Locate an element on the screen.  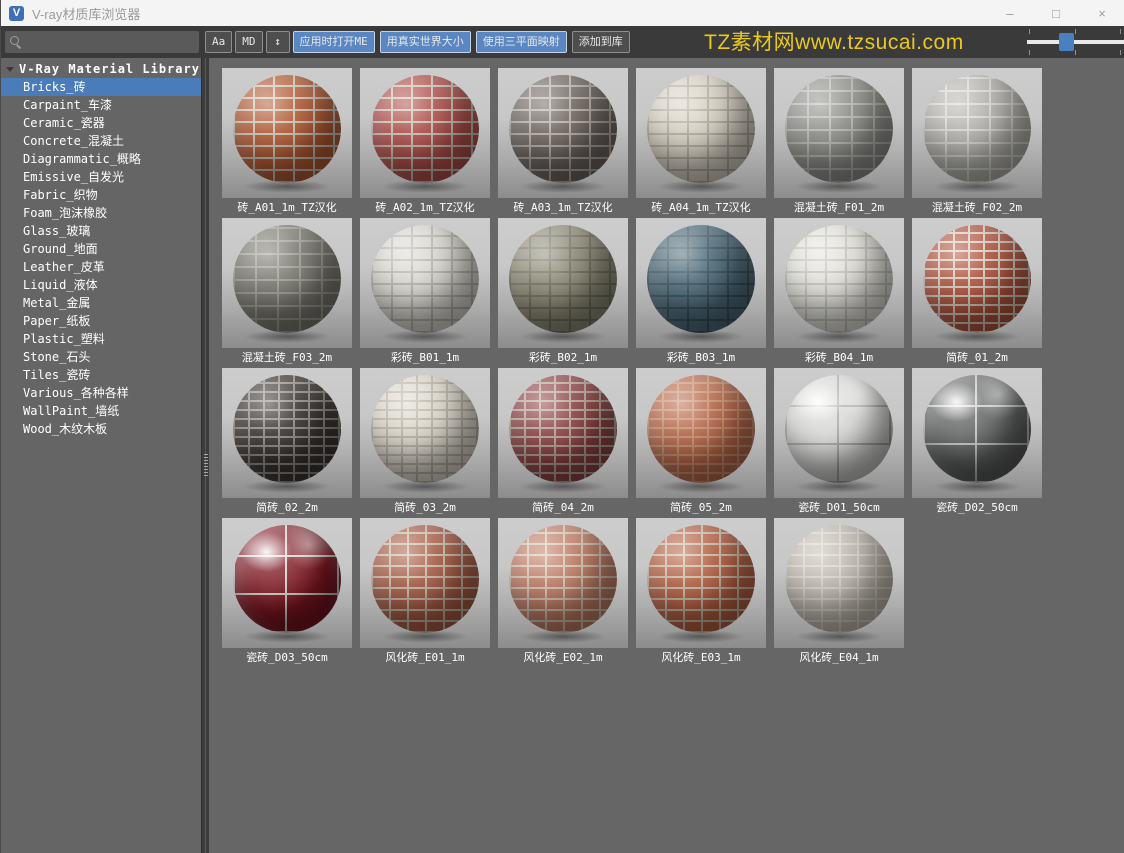
close-icon: × is located at coordinates (1101, 13).